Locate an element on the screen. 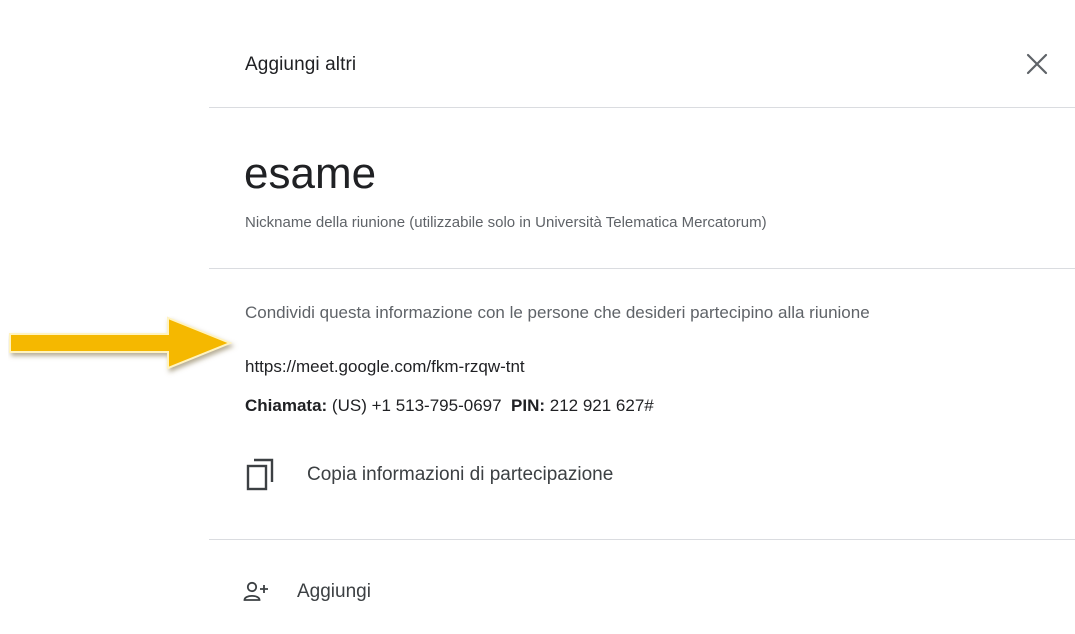  person-add-icon is located at coordinates (255, 591).